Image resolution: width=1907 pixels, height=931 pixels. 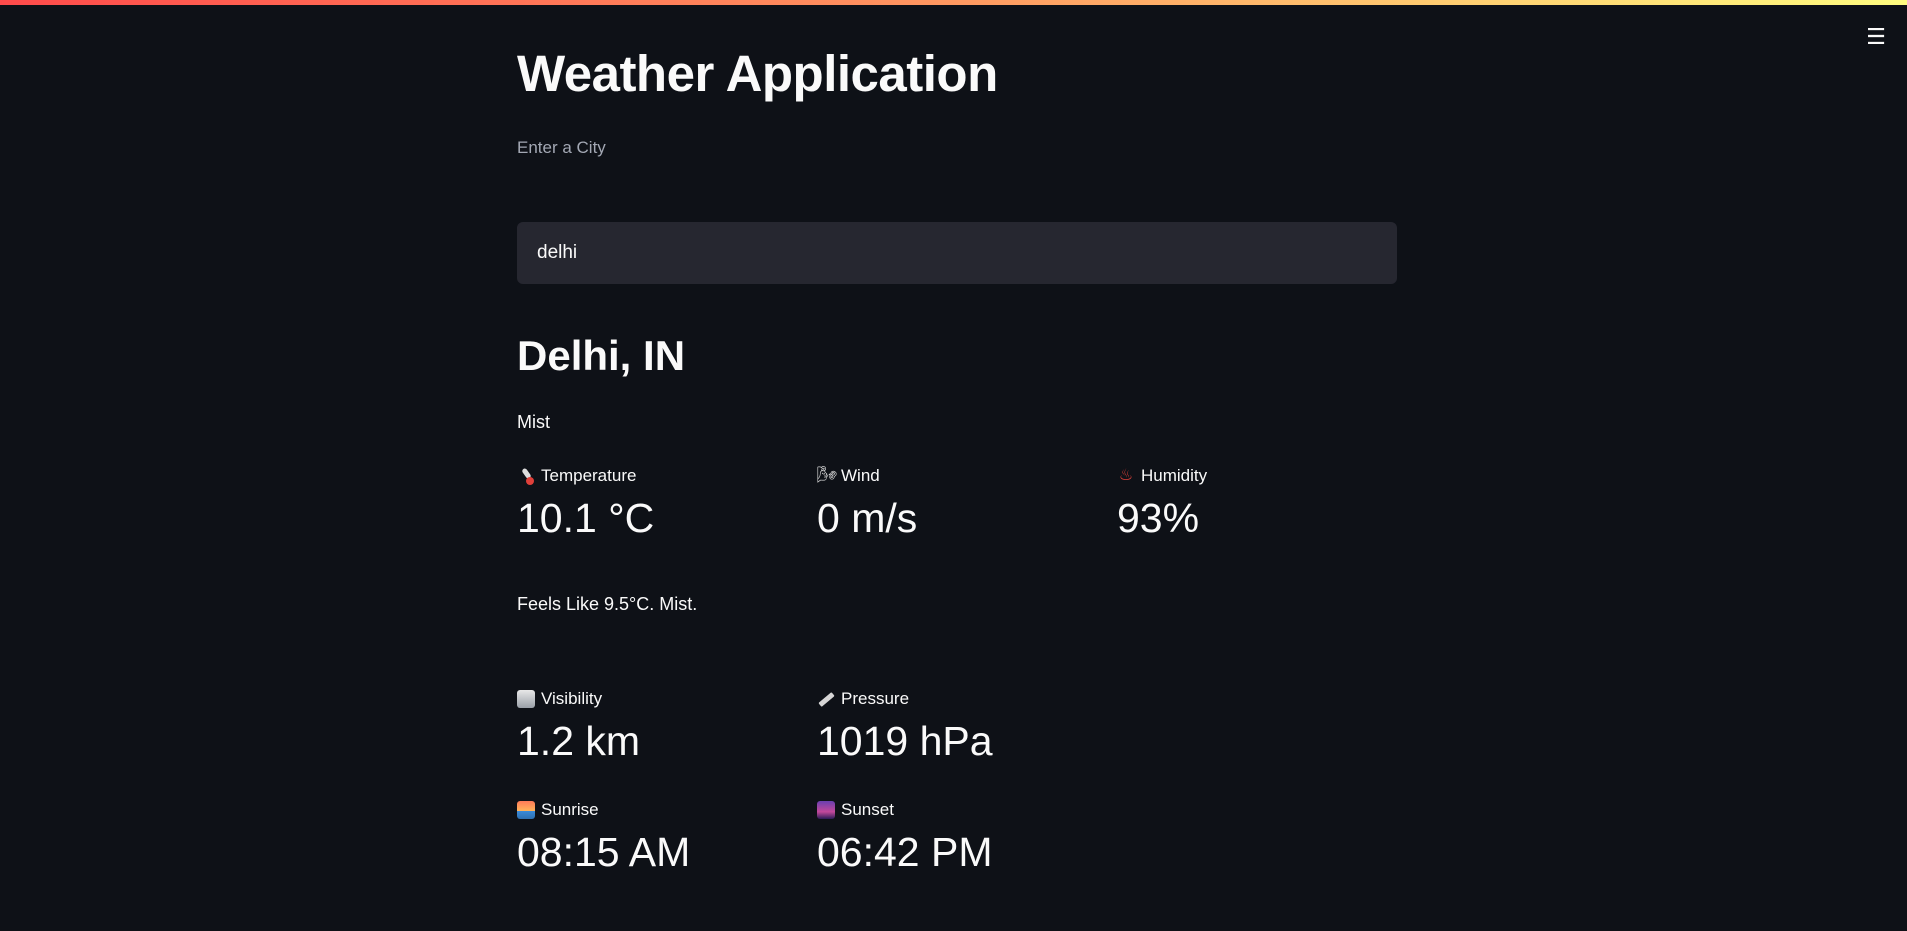 What do you see at coordinates (579, 741) in the screenshot?
I see `metric-value: 1.2 km` at bounding box center [579, 741].